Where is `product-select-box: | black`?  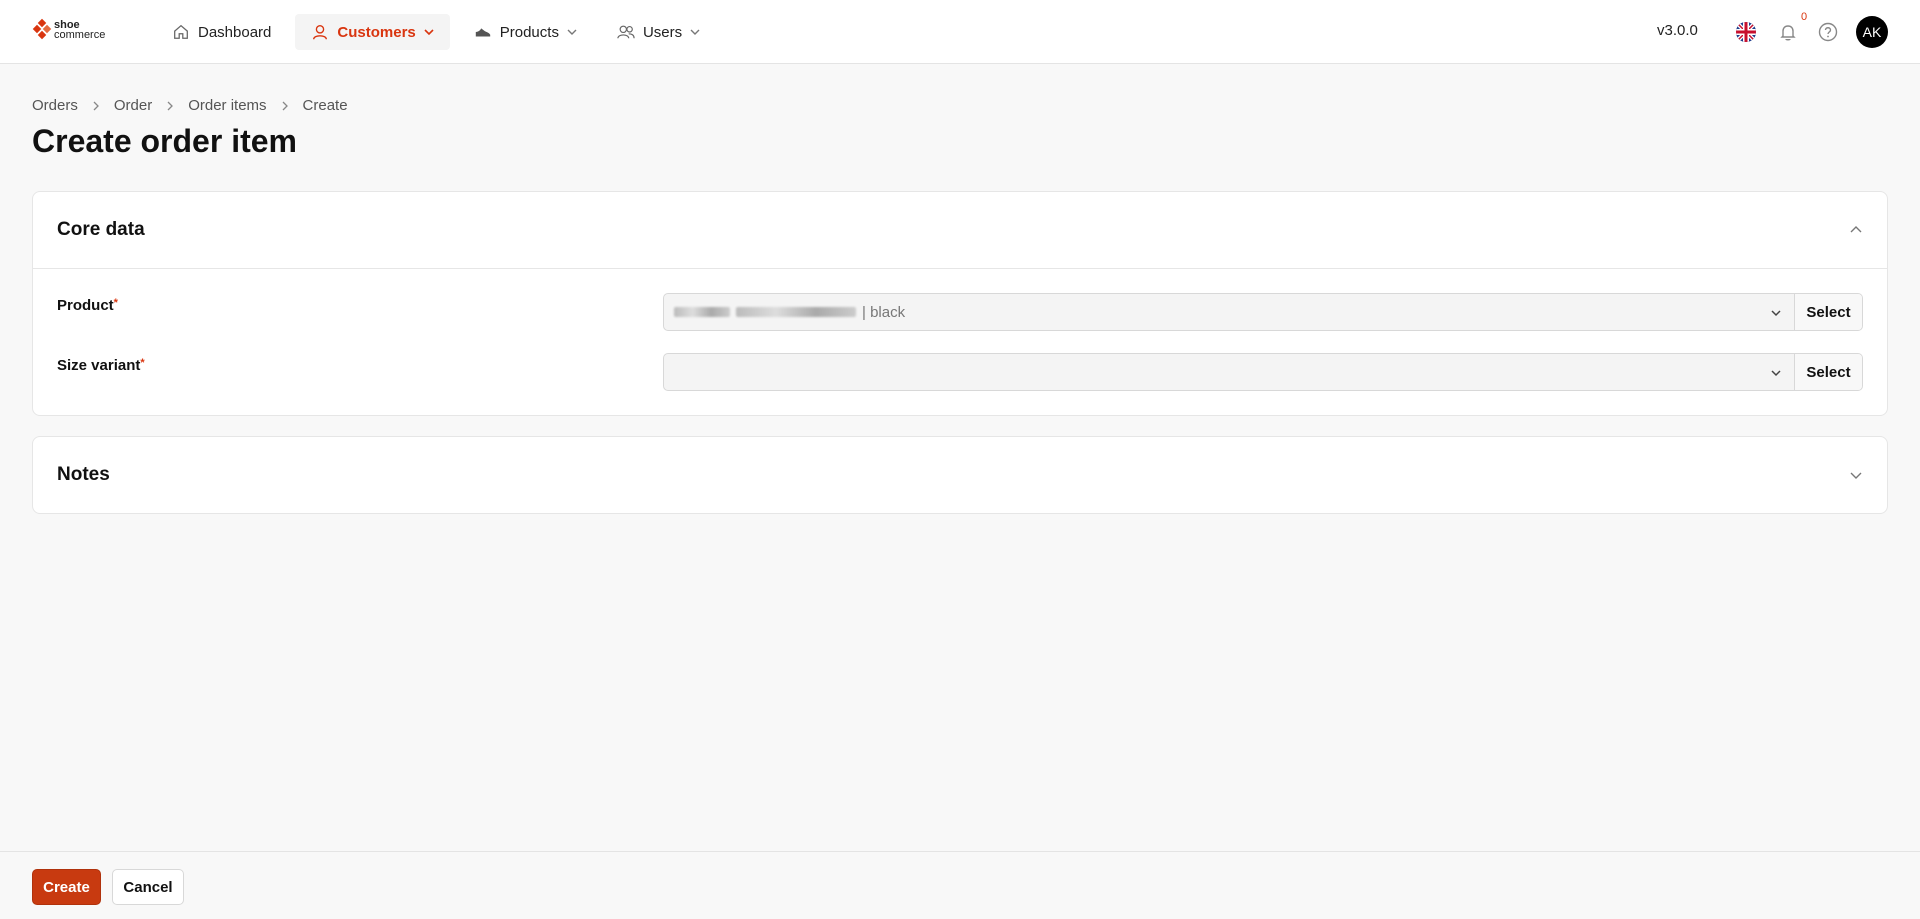
product-select-box: | black is located at coordinates (1229, 312).